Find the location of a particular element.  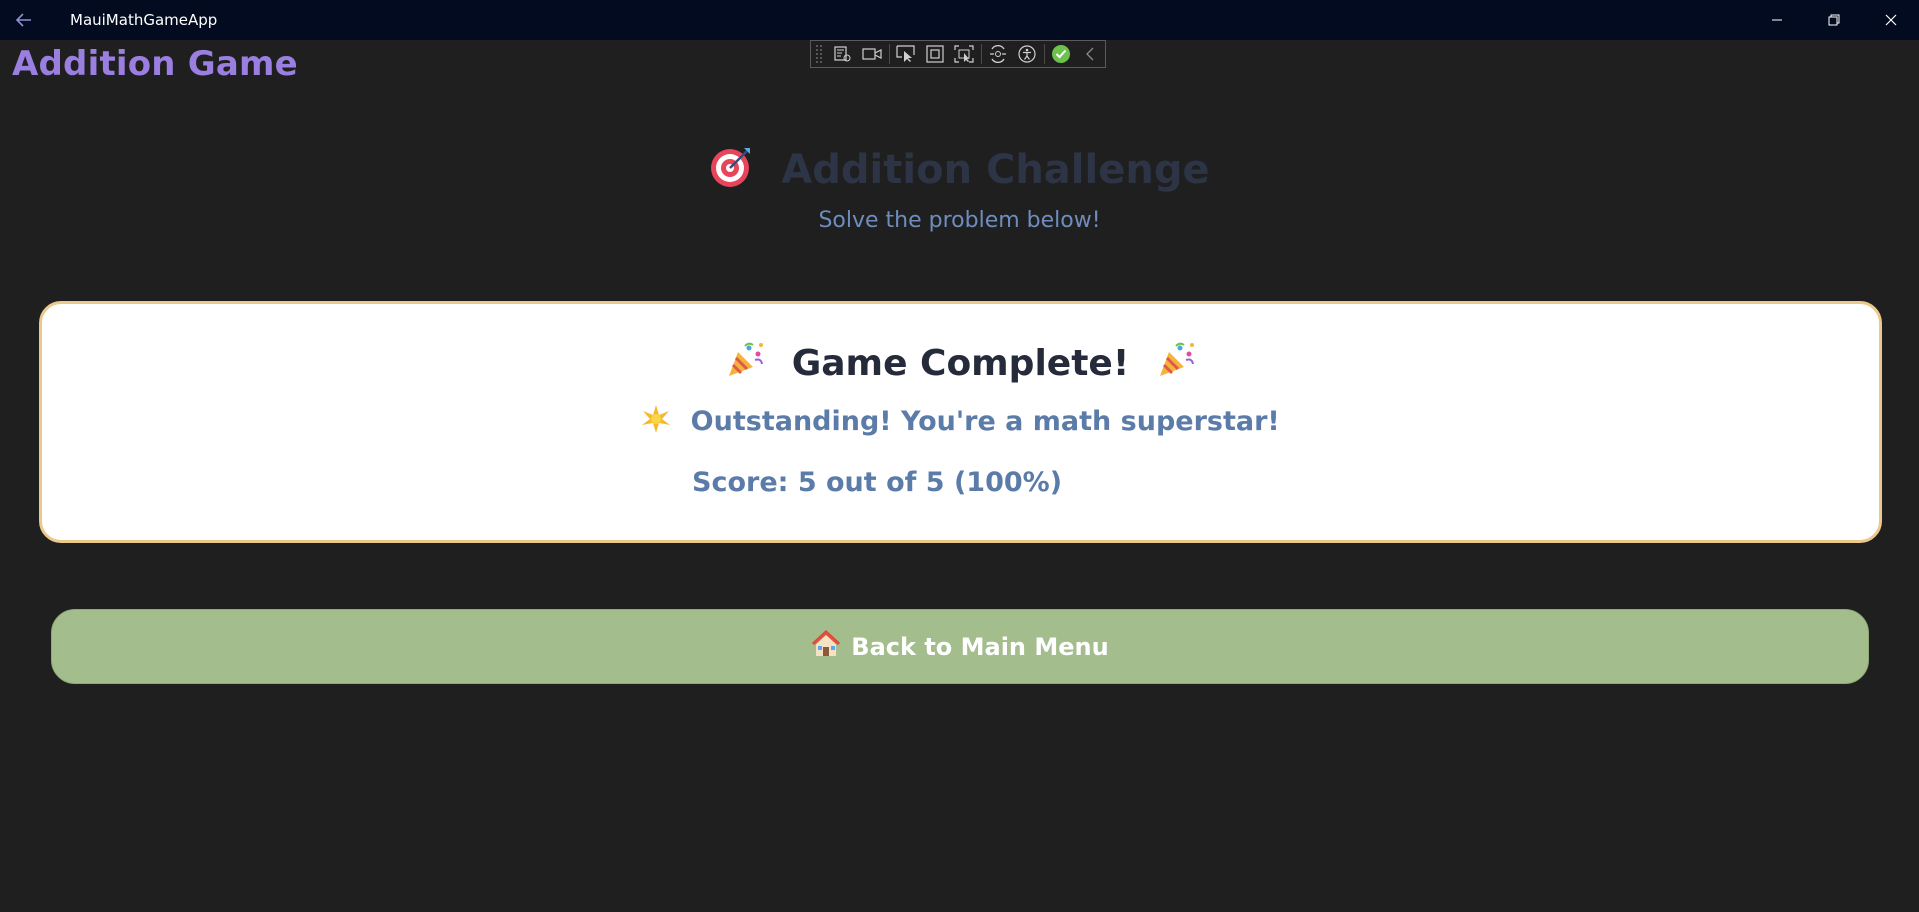

minimize-icon is located at coordinates (1777, 20).